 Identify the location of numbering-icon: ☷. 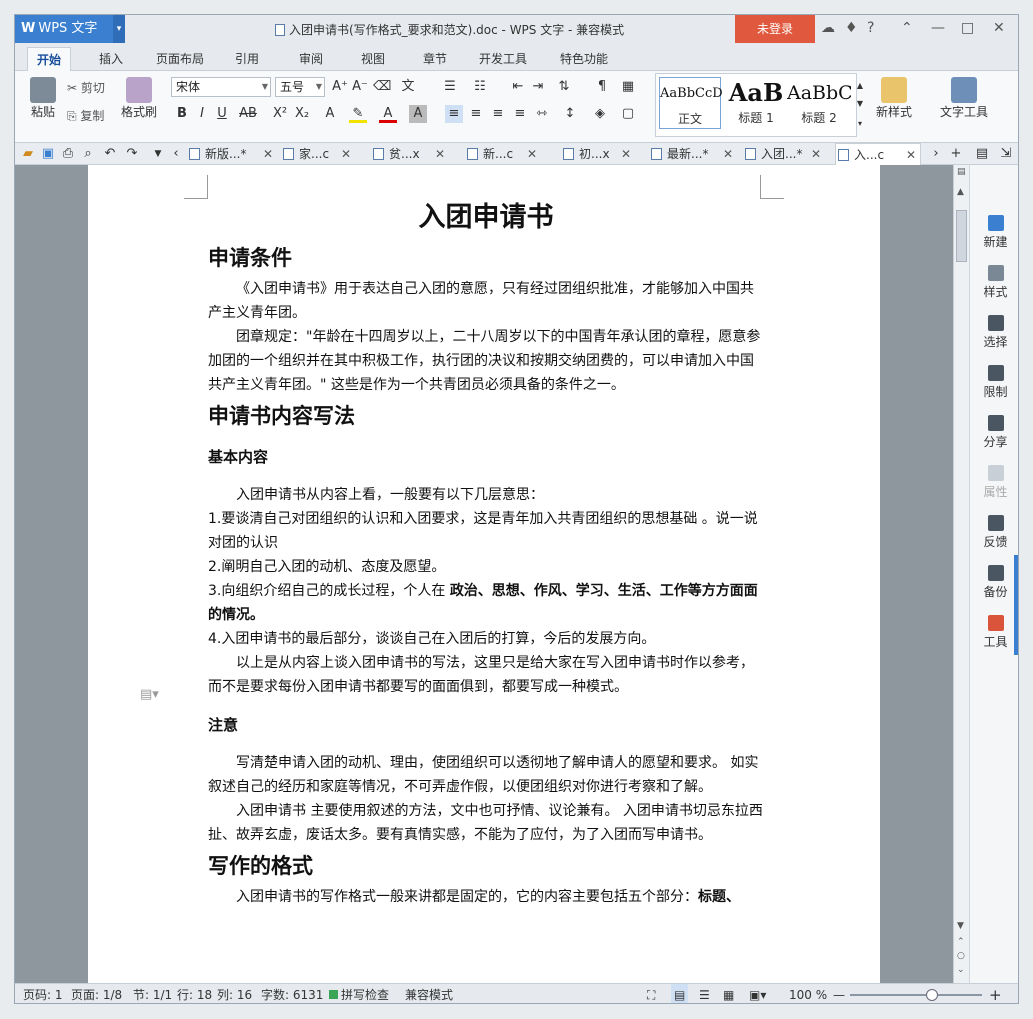
(480, 87).